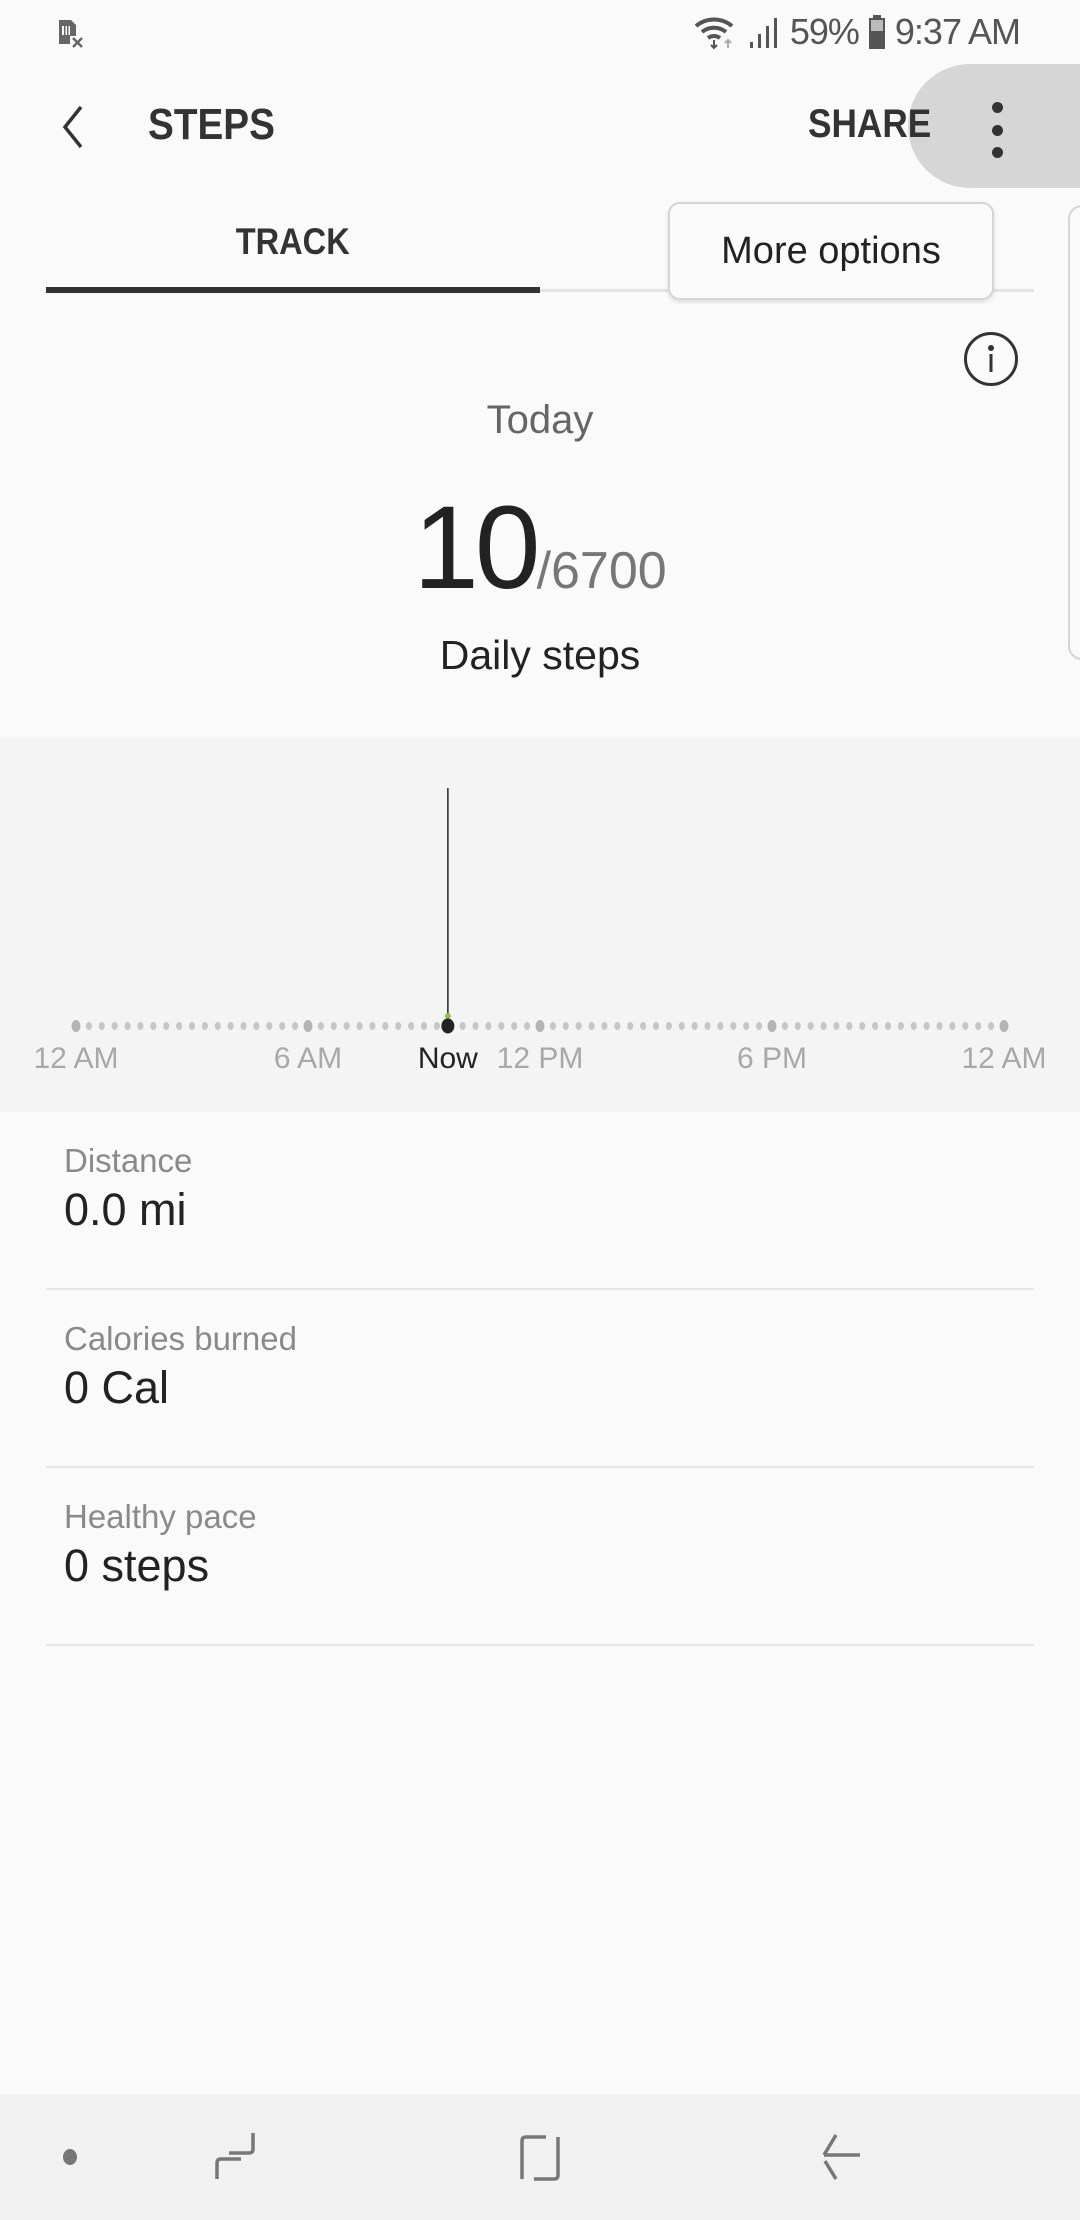 The height and width of the screenshot is (2220, 1080). Describe the element at coordinates (76, 1058) in the screenshot. I see `tick-label: 12 AM` at that location.